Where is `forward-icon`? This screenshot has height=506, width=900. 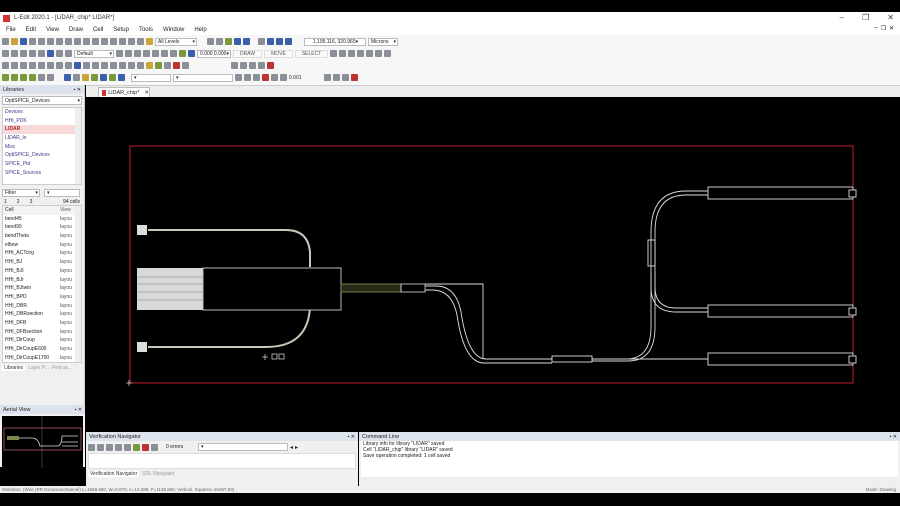 forward-icon is located at coordinates (219, 41).